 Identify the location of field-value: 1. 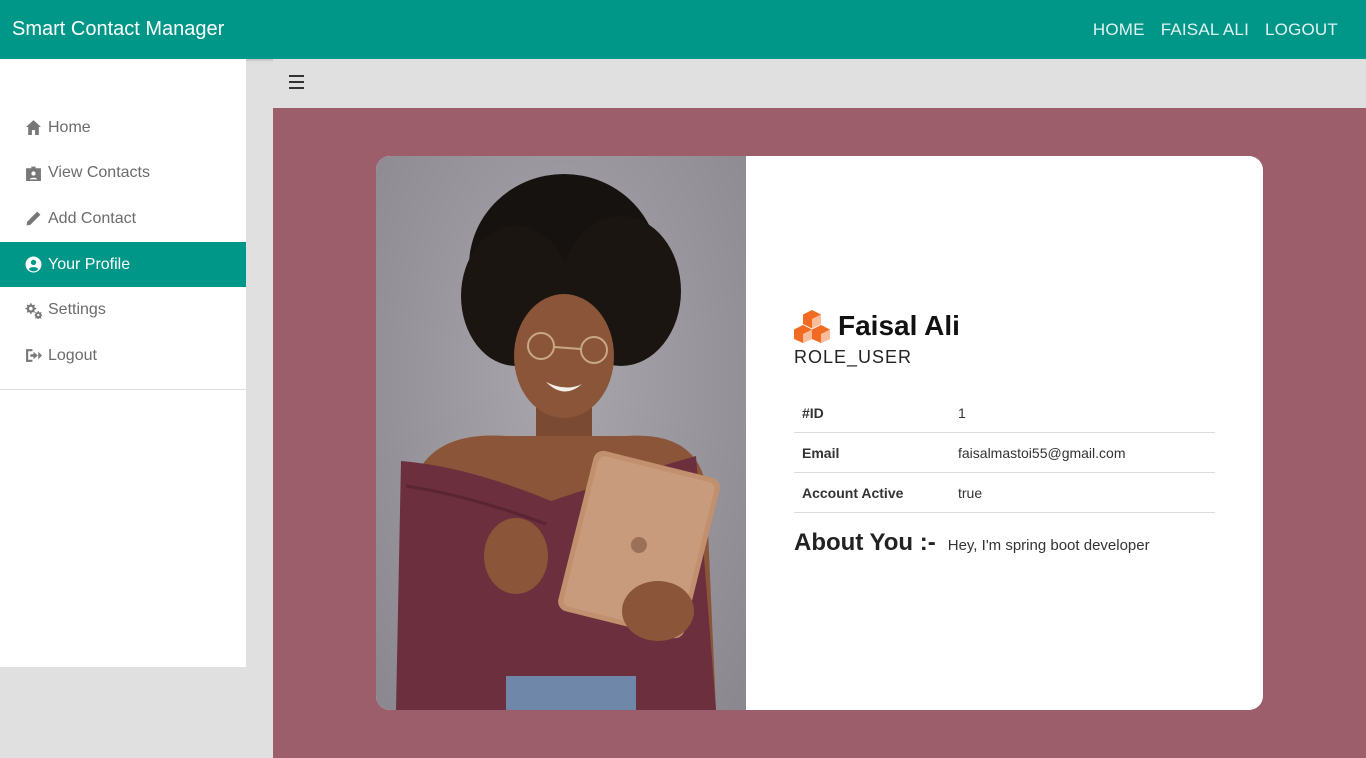
(1082, 413).